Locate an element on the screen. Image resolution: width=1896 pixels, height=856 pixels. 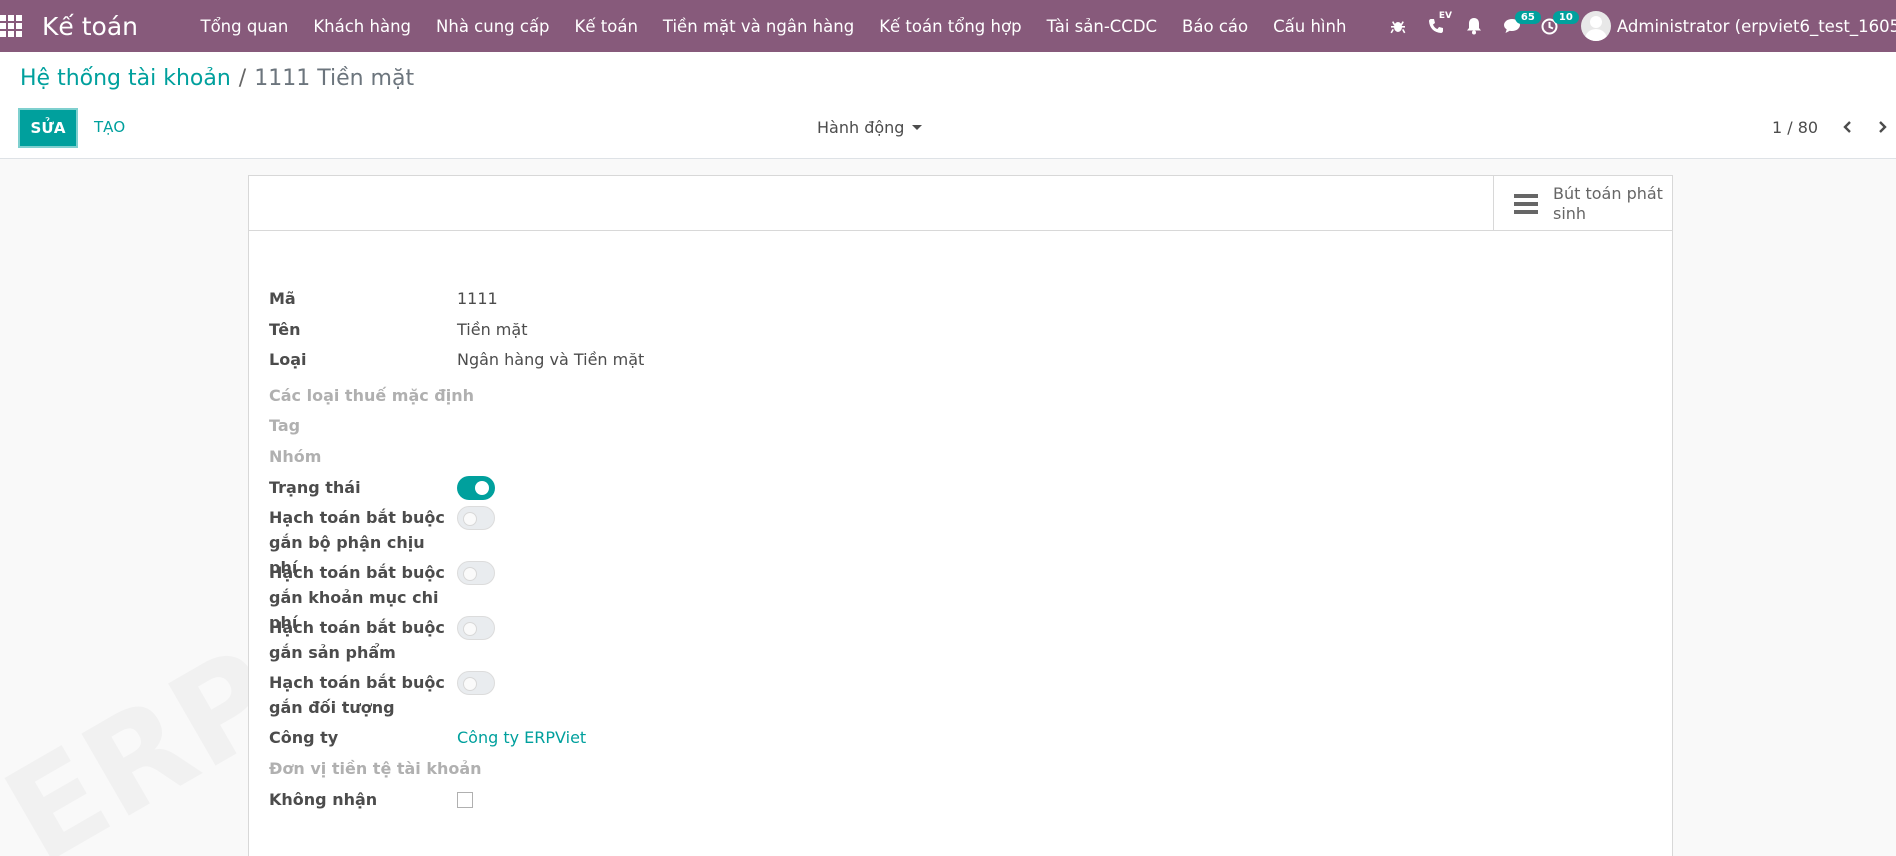
app-brand: Kế toán is located at coordinates (90, 26).